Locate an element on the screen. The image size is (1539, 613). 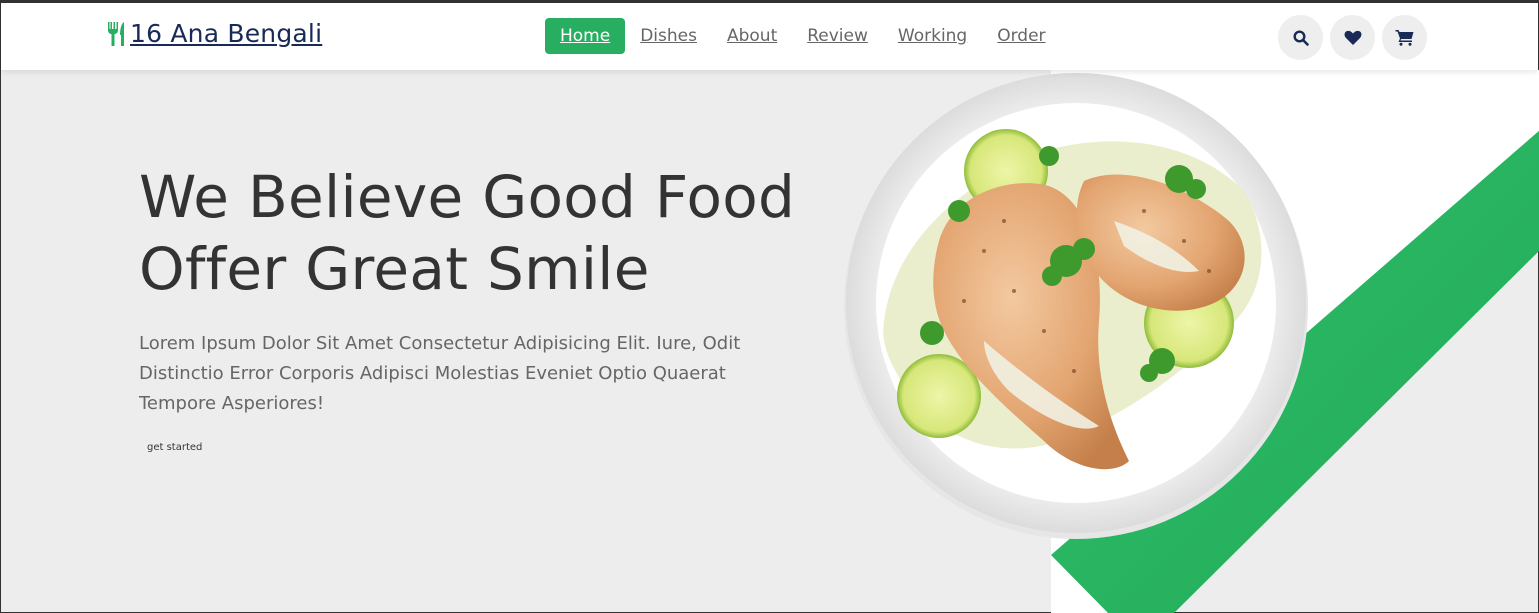
header-icons is located at coordinates (1356, 37).